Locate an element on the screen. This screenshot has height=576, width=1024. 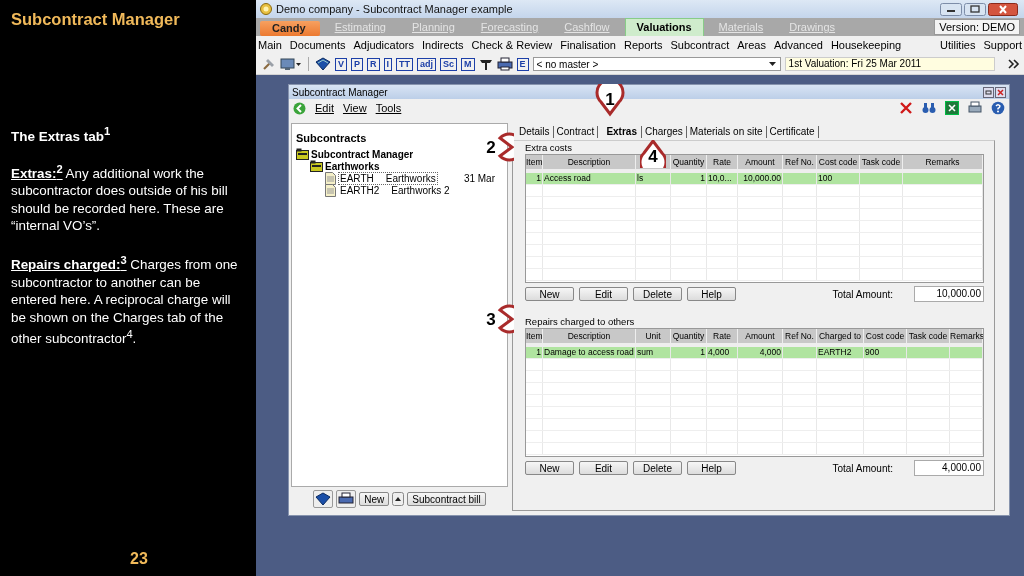
window-title: Subcontract Manager is located at coordinates (340, 92).